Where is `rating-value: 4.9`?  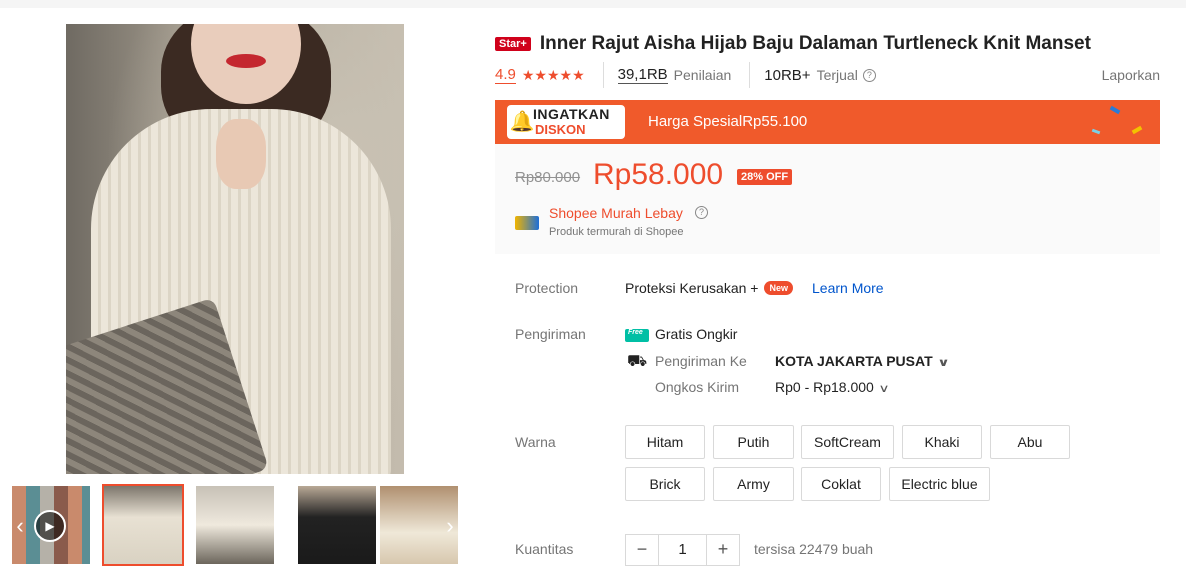 rating-value: 4.9 is located at coordinates (505, 75).